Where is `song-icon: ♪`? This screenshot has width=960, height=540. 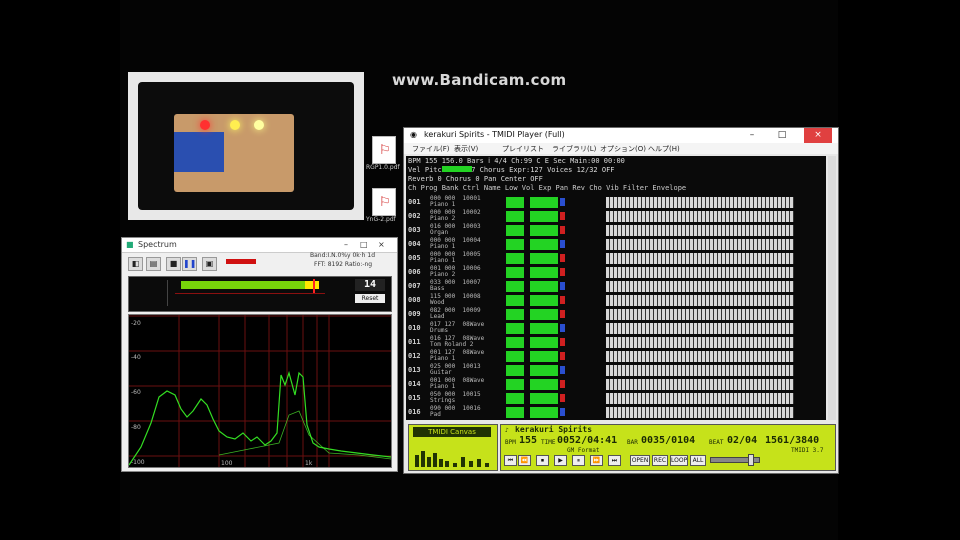
song-icon: ♪ is located at coordinates (507, 430).